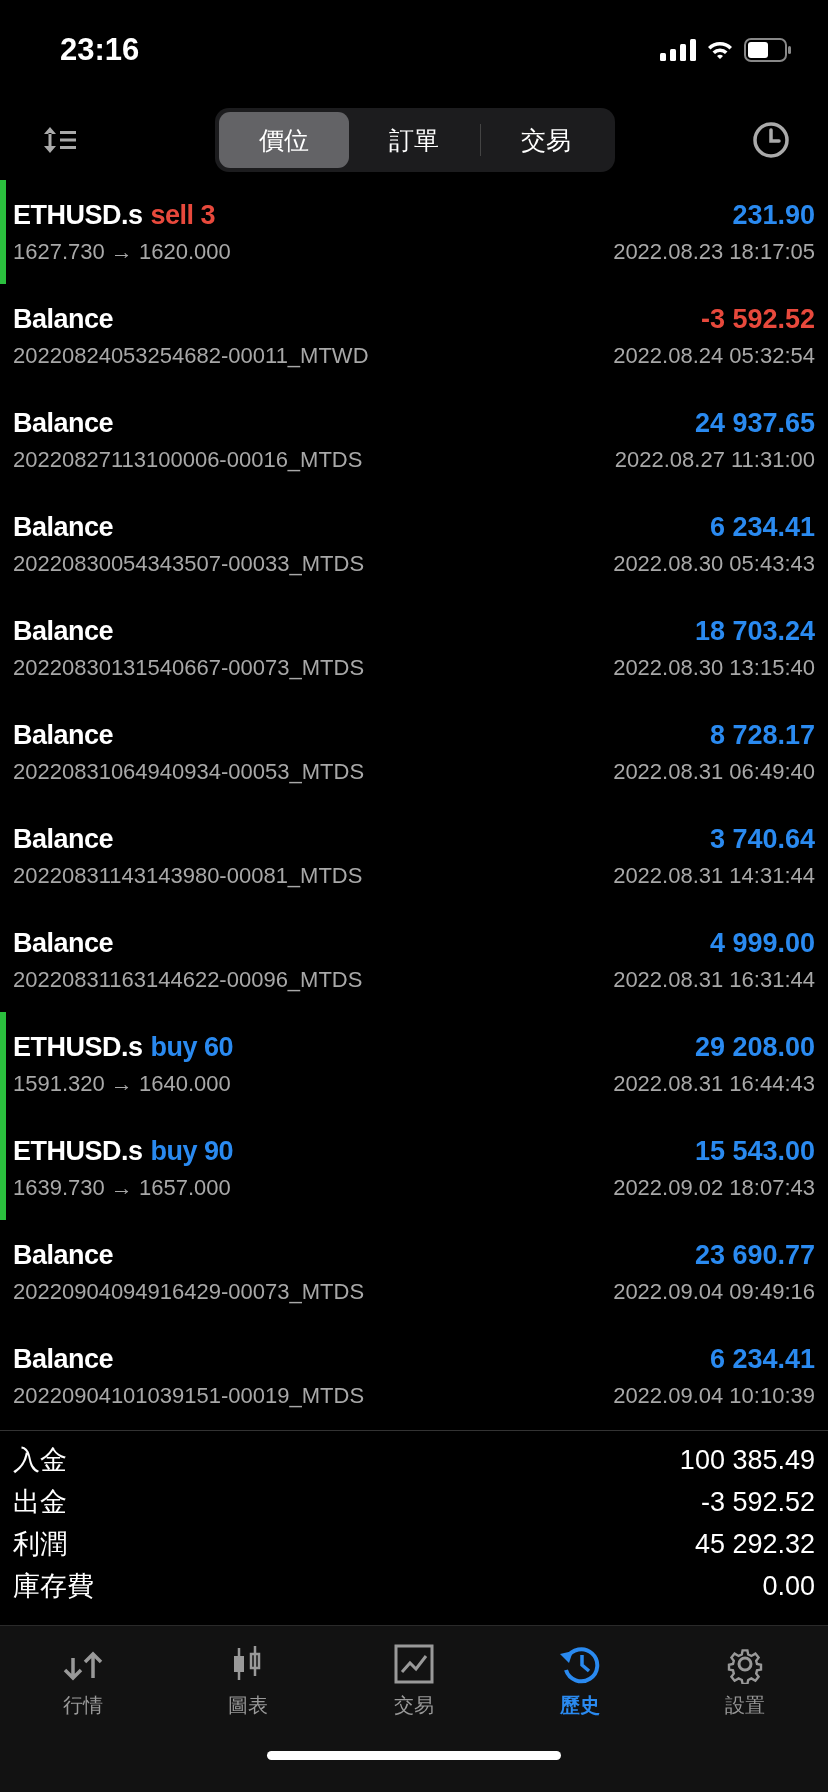 This screenshot has width=828, height=1792. Describe the element at coordinates (192, 1151) in the screenshot. I see `order-label: buy 90` at that location.